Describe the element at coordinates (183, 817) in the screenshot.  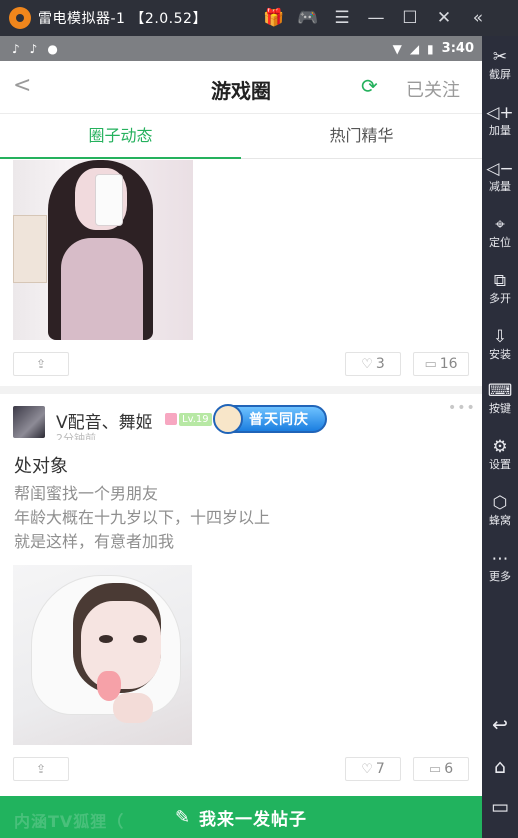
I see `edit-icon: ✎` at that location.